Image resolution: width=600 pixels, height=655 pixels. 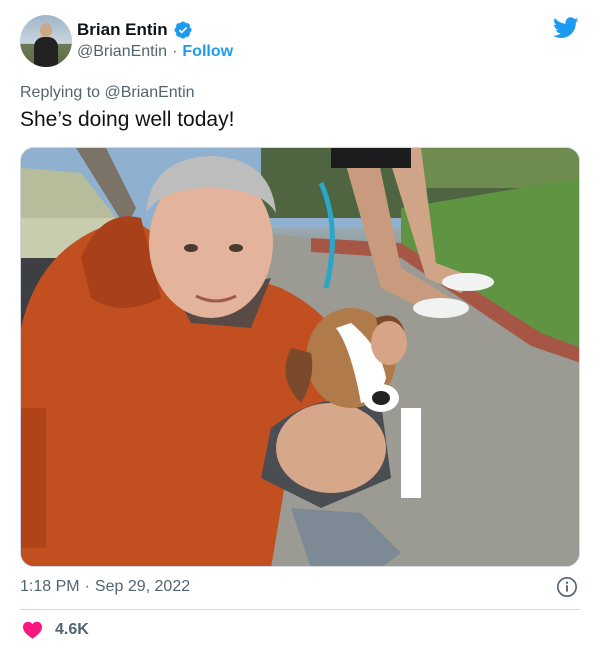 I want to click on footer-divider, so click(x=300, y=609).